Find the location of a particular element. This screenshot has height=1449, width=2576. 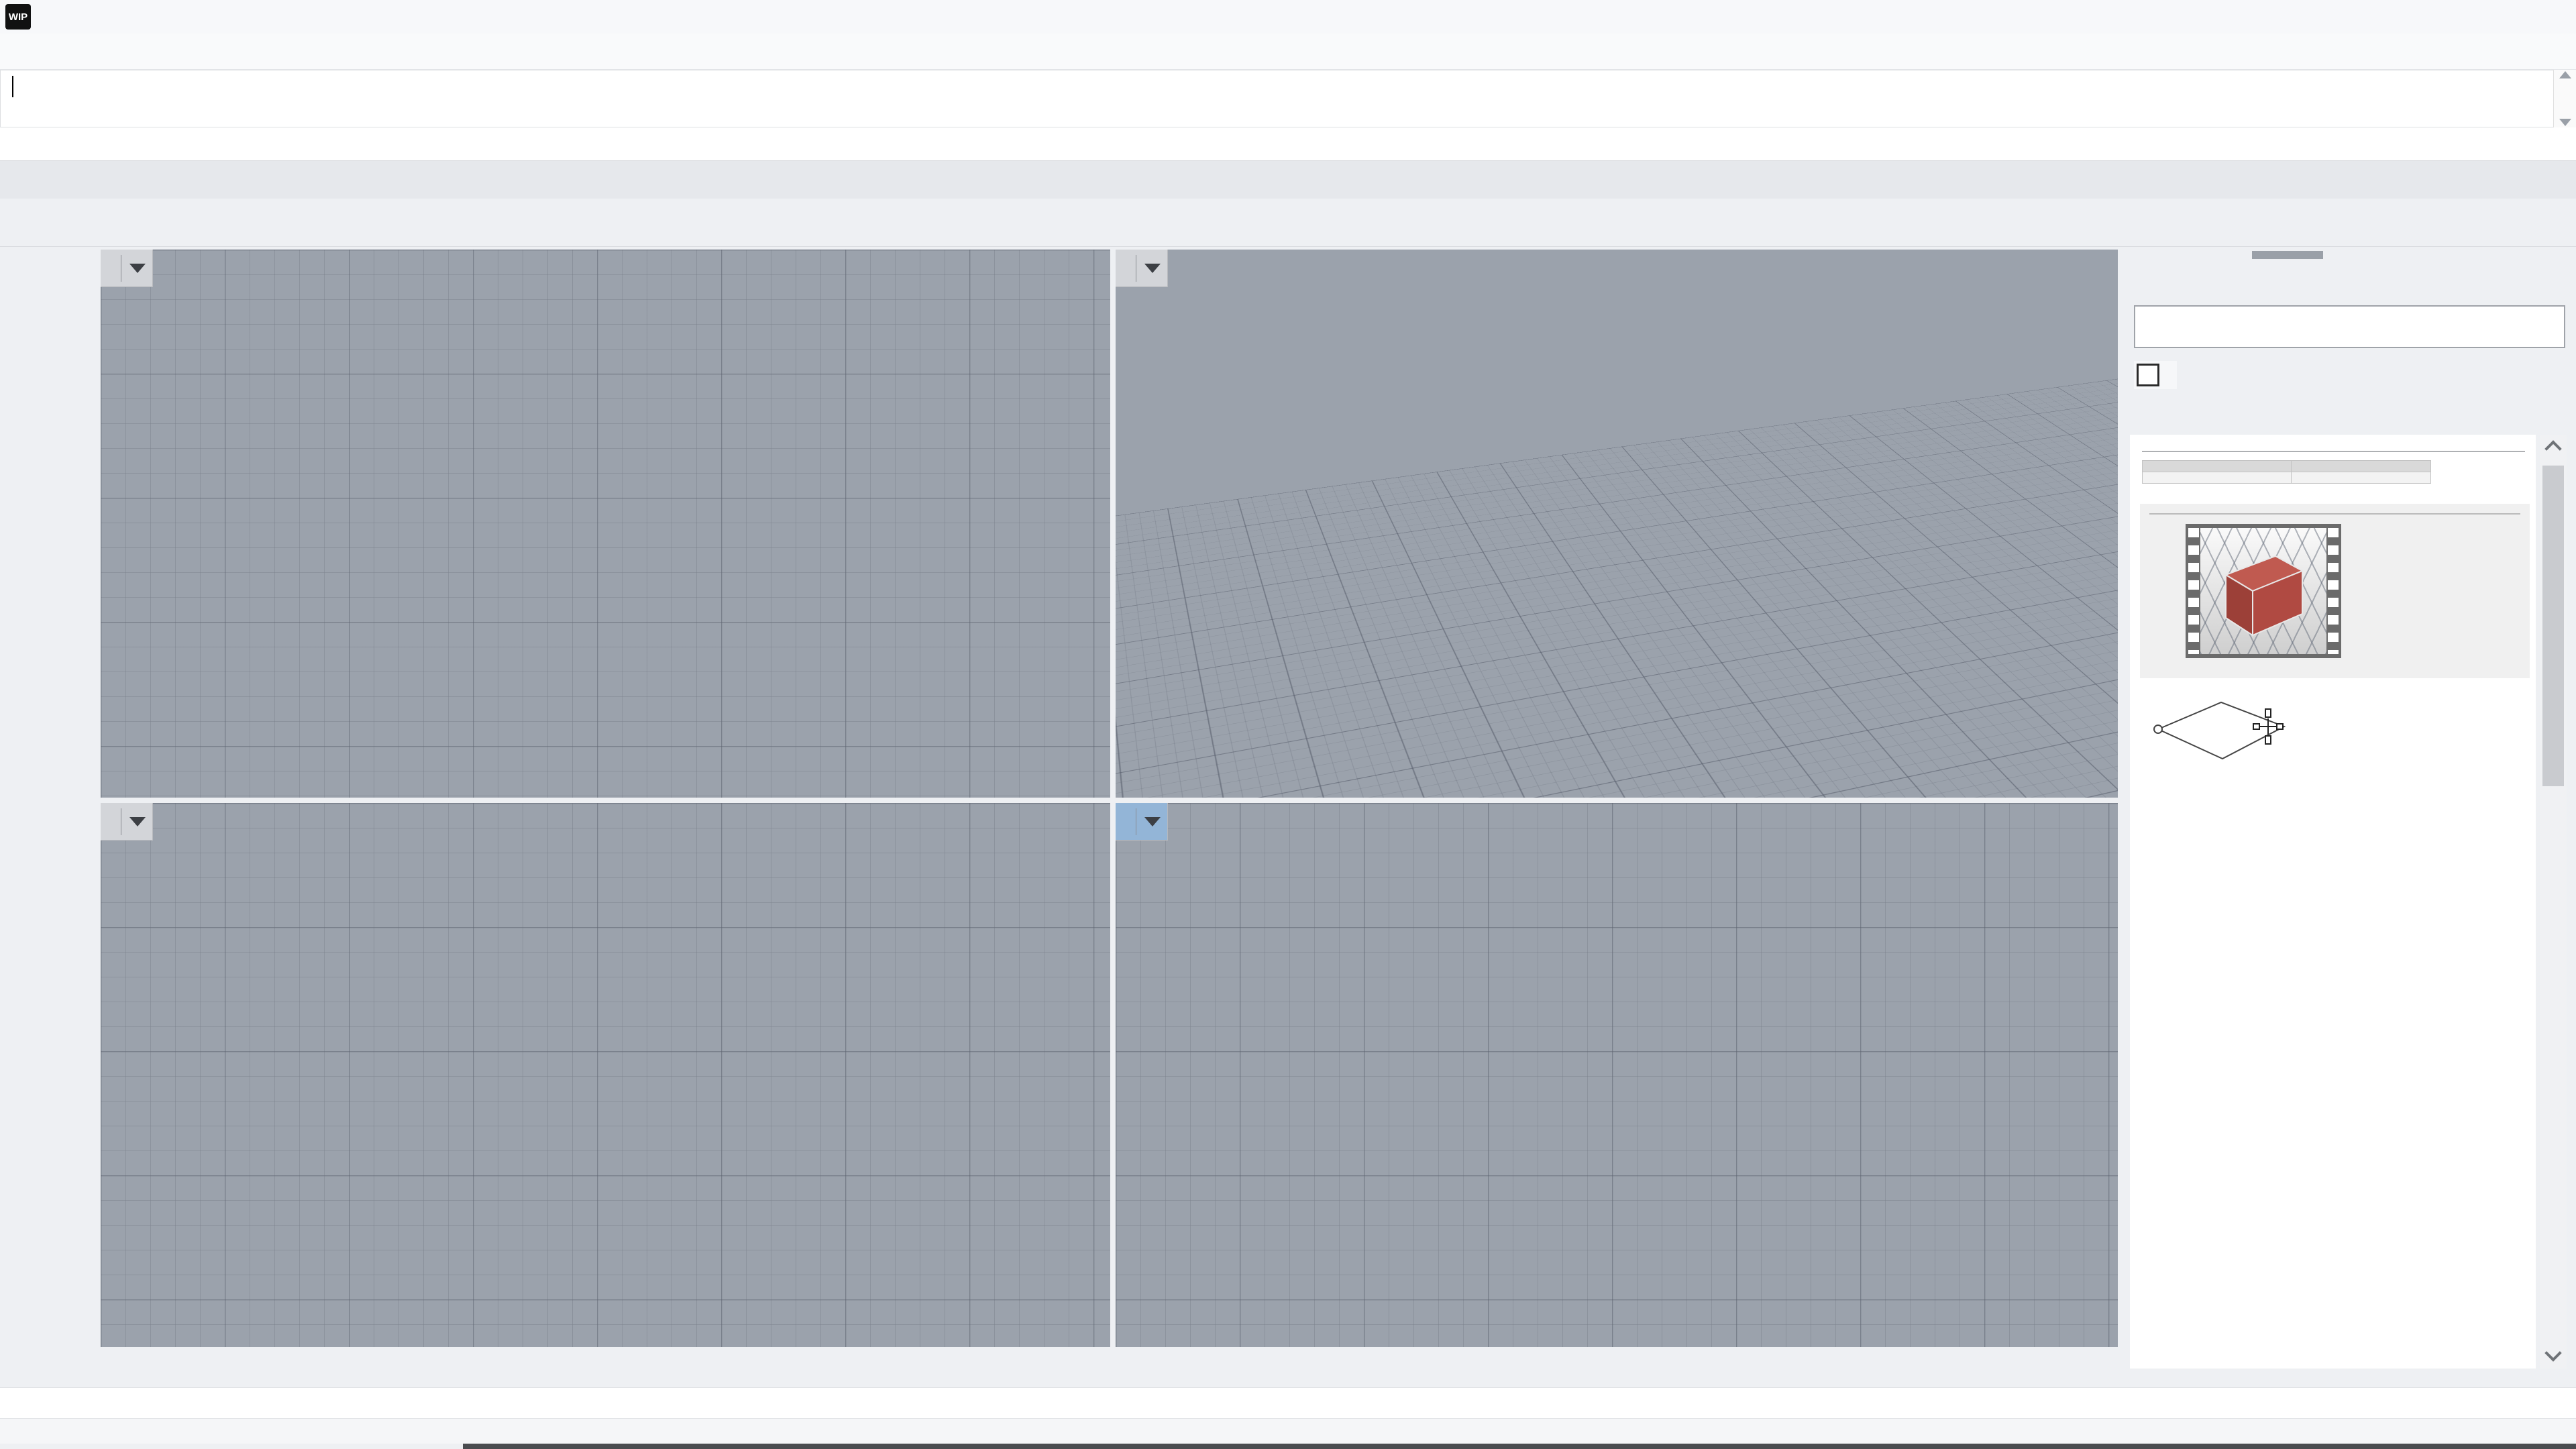

viewport-label-top is located at coordinates (127, 268).